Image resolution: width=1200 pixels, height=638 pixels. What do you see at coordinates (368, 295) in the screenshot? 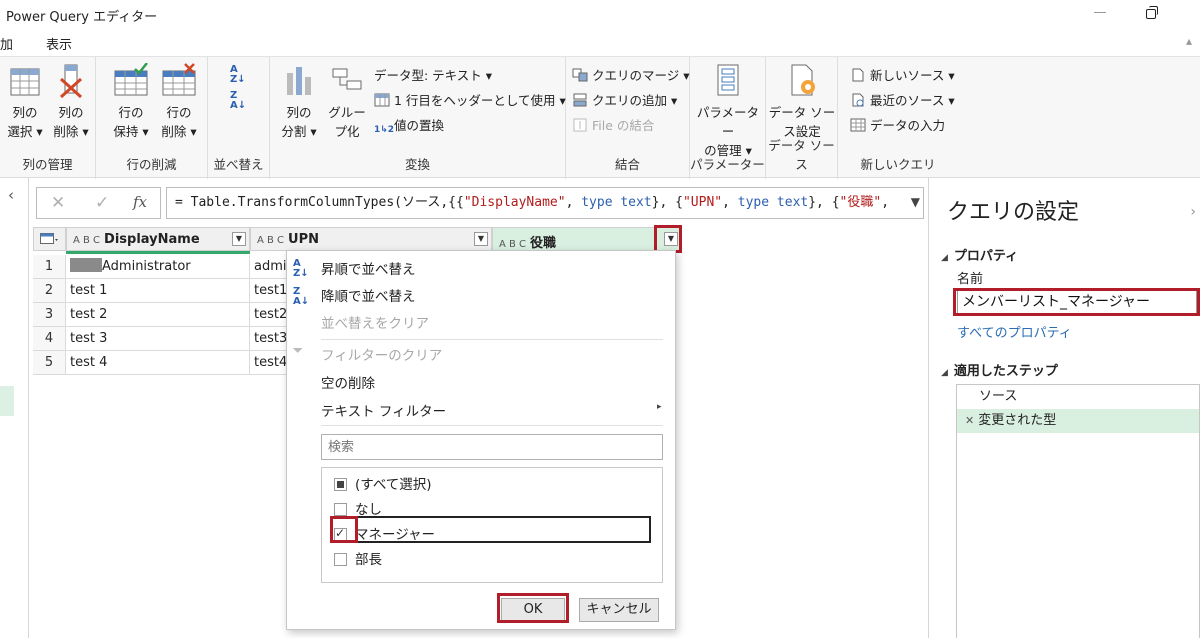
I see `menu-sort-descending: 降順で並べ替え` at bounding box center [368, 295].